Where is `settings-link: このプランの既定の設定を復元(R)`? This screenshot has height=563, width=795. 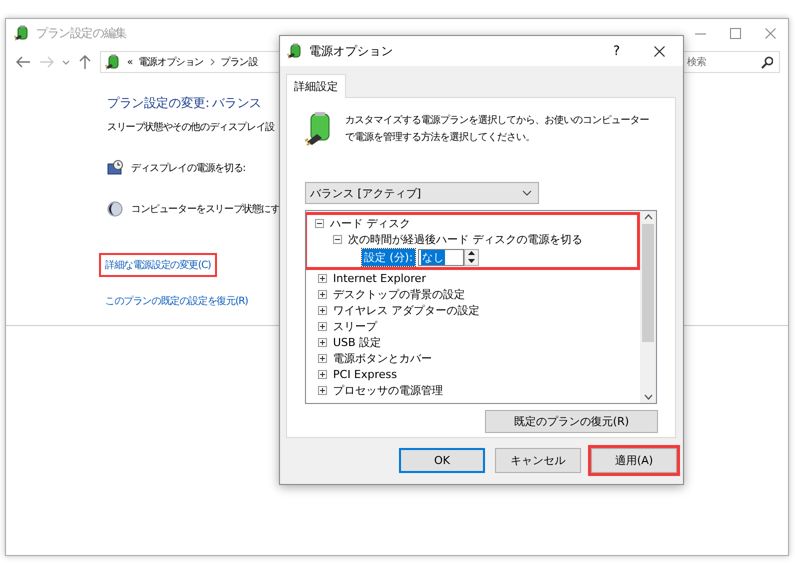 settings-link: このプランの既定の設定を復元(R) is located at coordinates (176, 301).